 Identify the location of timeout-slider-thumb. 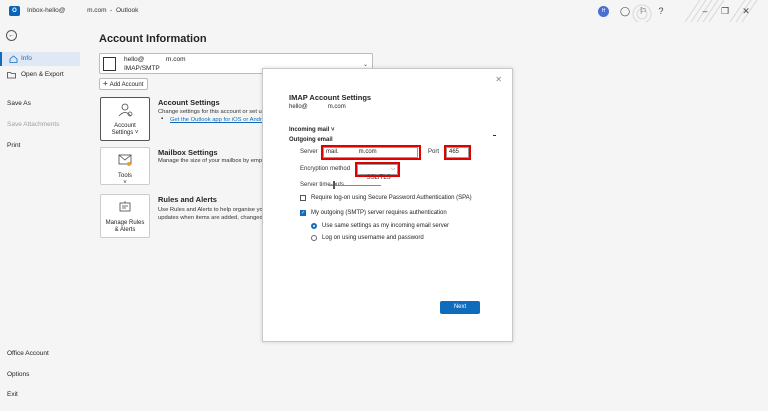
(334, 185).